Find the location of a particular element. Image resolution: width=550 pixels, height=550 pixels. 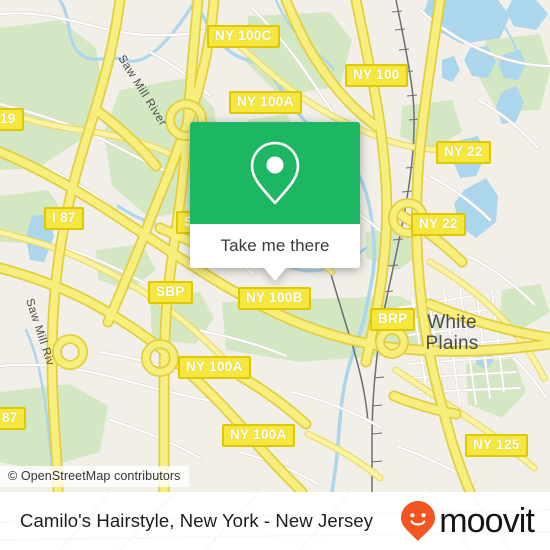

popup-pointer is located at coordinates (275, 274).